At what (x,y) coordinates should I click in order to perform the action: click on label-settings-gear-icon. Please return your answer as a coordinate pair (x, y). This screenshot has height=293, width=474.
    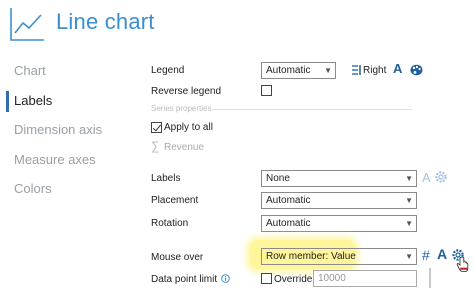
    Looking at the image, I should click on (441, 177).